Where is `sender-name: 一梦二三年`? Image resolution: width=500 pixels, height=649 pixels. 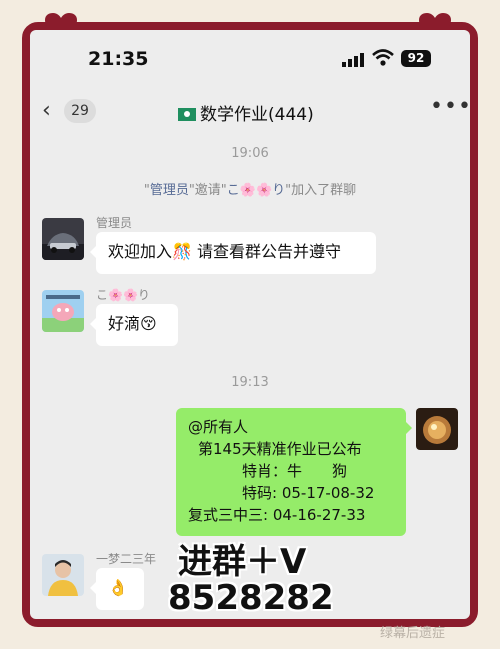 sender-name: 一梦二三年 is located at coordinates (126, 559).